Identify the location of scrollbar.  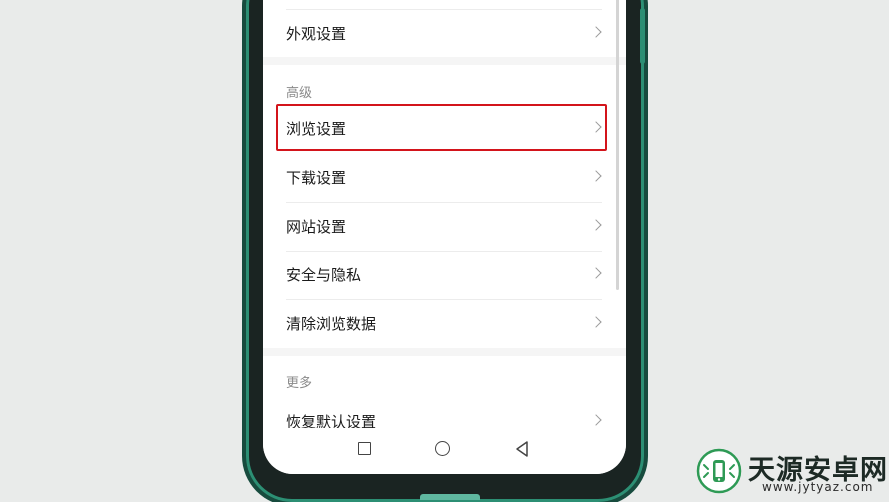
(617, 145).